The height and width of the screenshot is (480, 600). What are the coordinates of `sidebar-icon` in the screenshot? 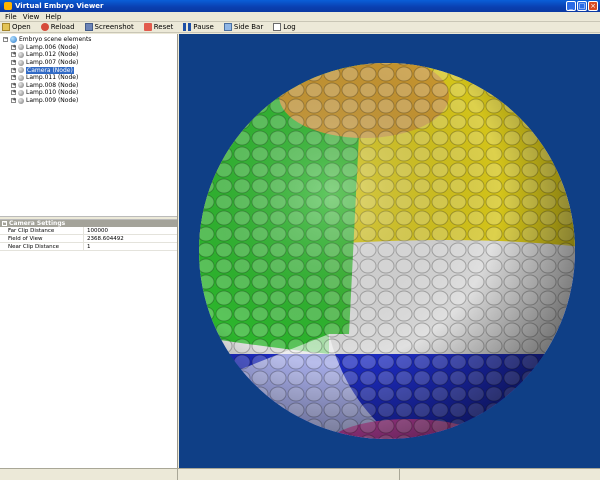 It's located at (227, 27).